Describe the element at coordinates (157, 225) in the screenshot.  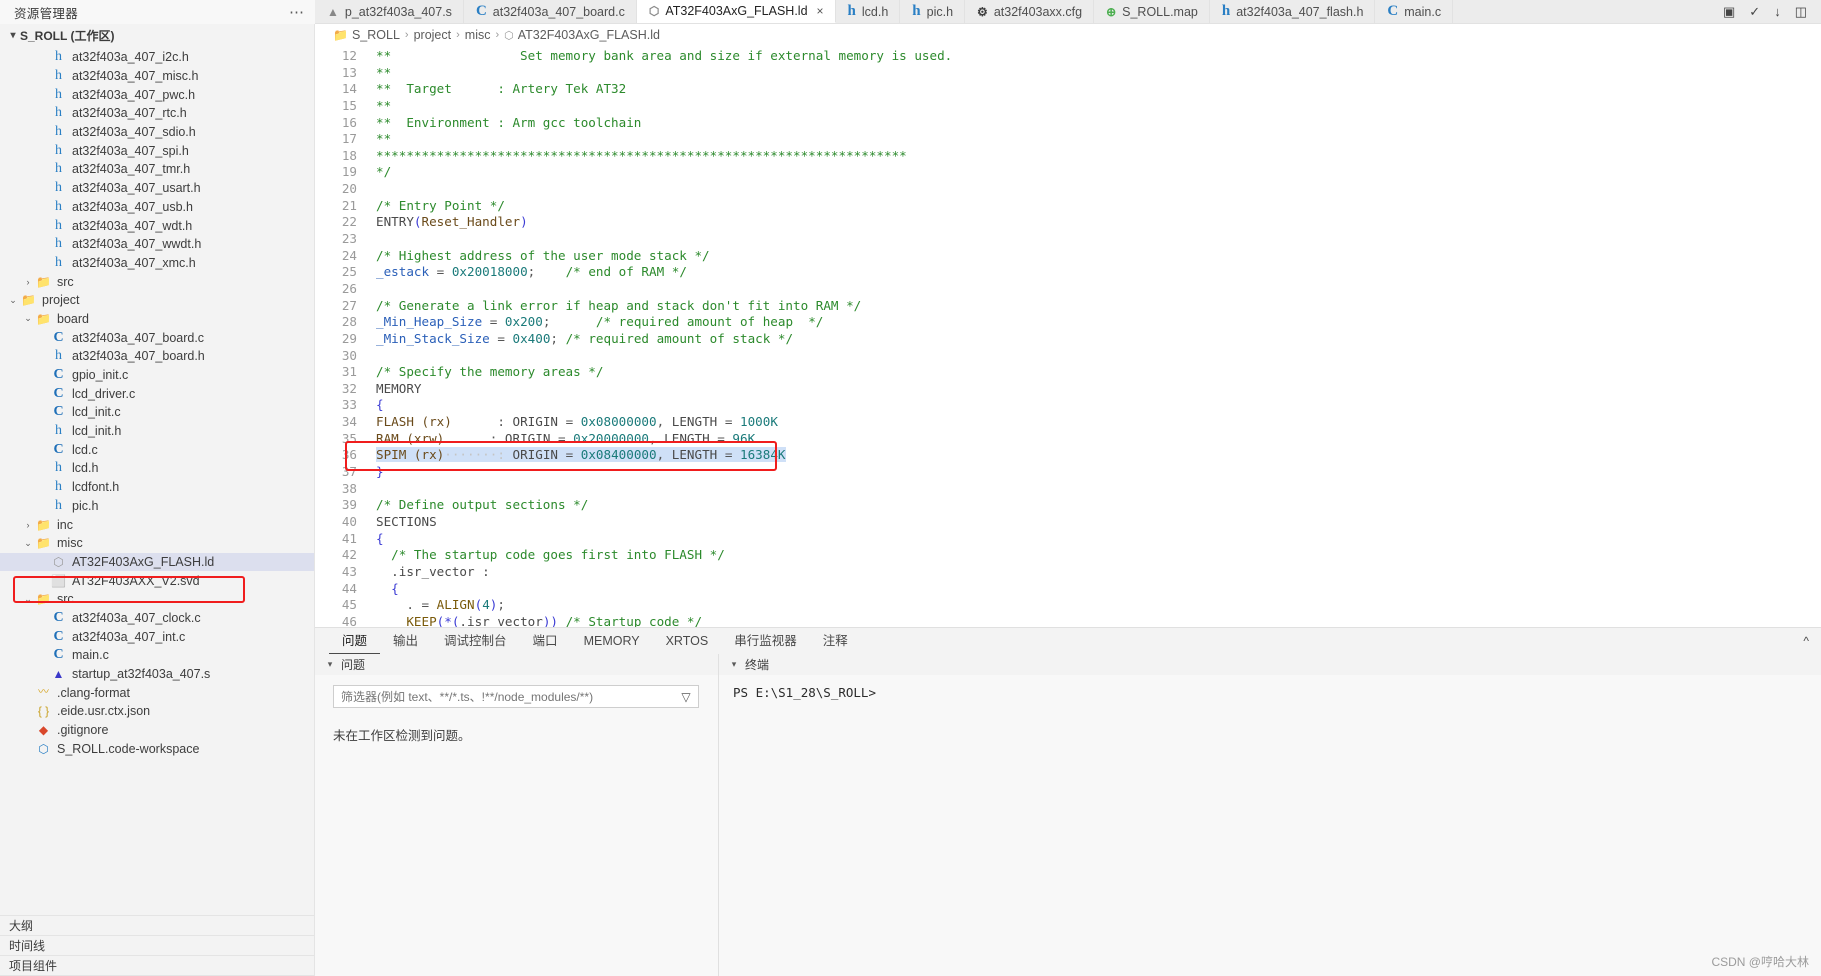
I see `tree-item-at32f403a-407-wdt-h: ›hat32f403a_407_wdt.h` at that location.